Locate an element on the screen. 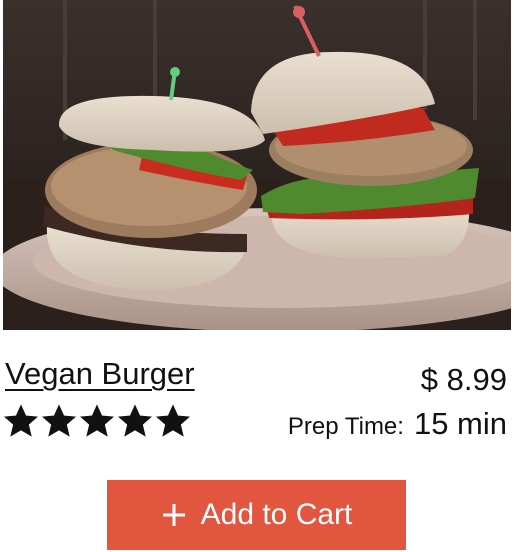 Image resolution: width=514 pixels, height=552 pixels. add-to-cart-label: Add to Cart is located at coordinates (276, 514).